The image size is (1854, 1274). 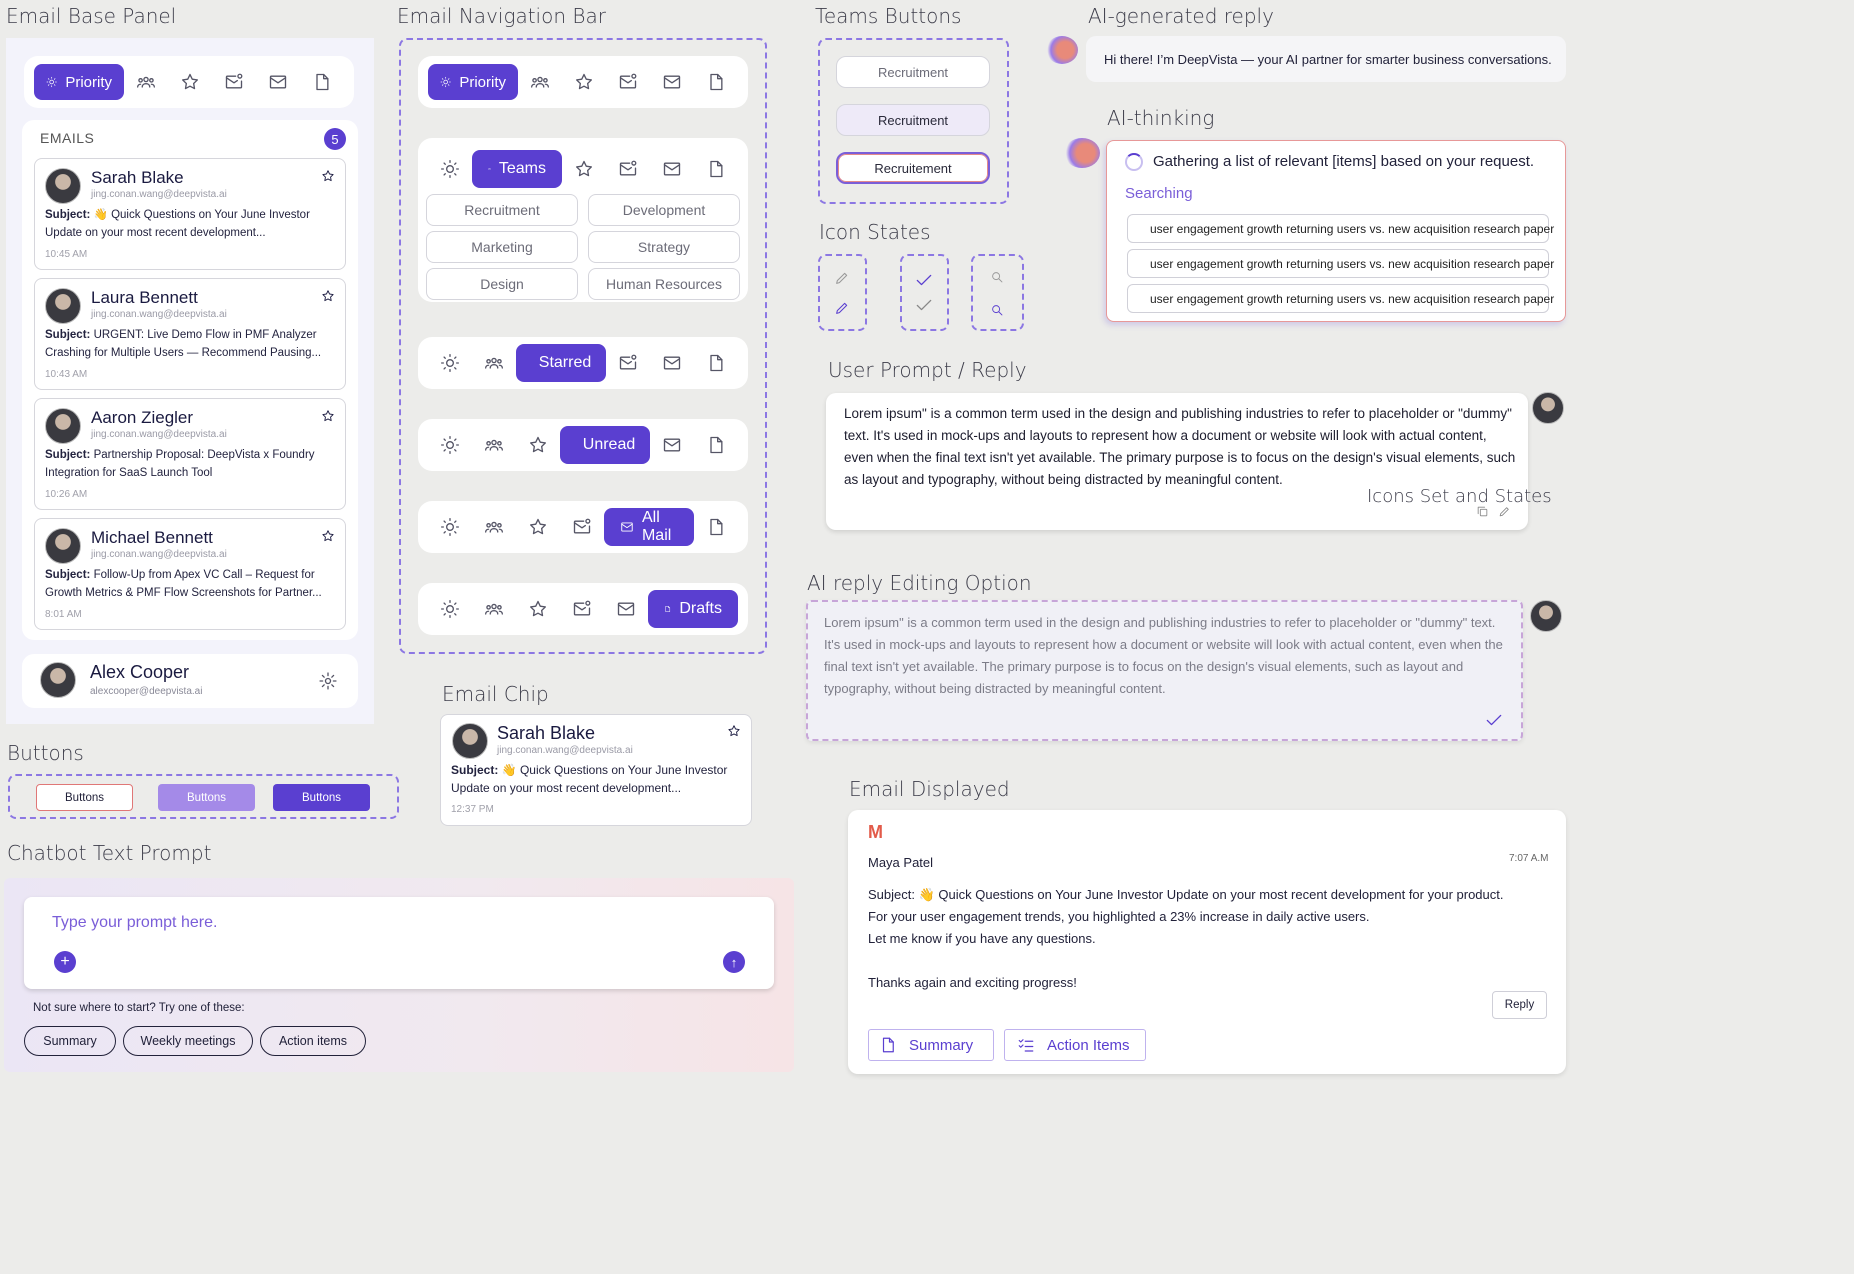 What do you see at coordinates (321, 797) in the screenshot?
I see `button-primary: Buttons` at bounding box center [321, 797].